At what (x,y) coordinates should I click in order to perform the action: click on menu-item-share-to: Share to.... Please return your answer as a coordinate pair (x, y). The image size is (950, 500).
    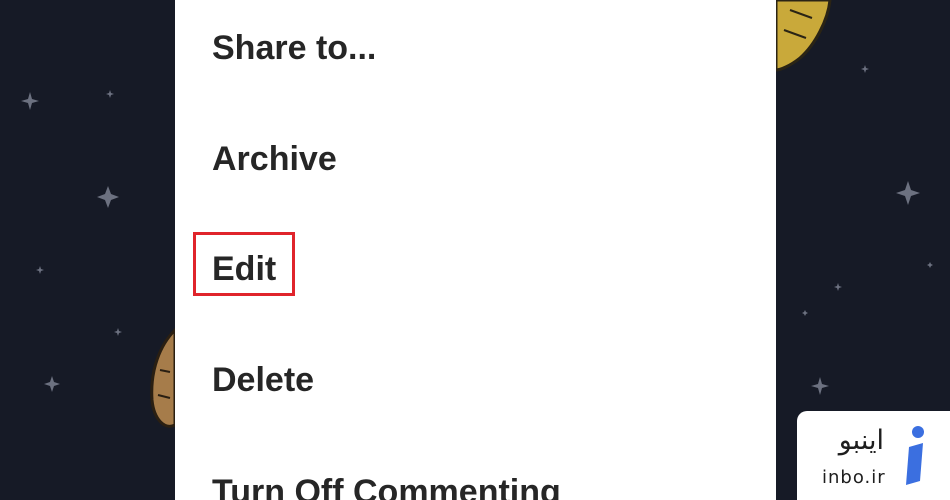
    Looking at the image, I should click on (294, 48).